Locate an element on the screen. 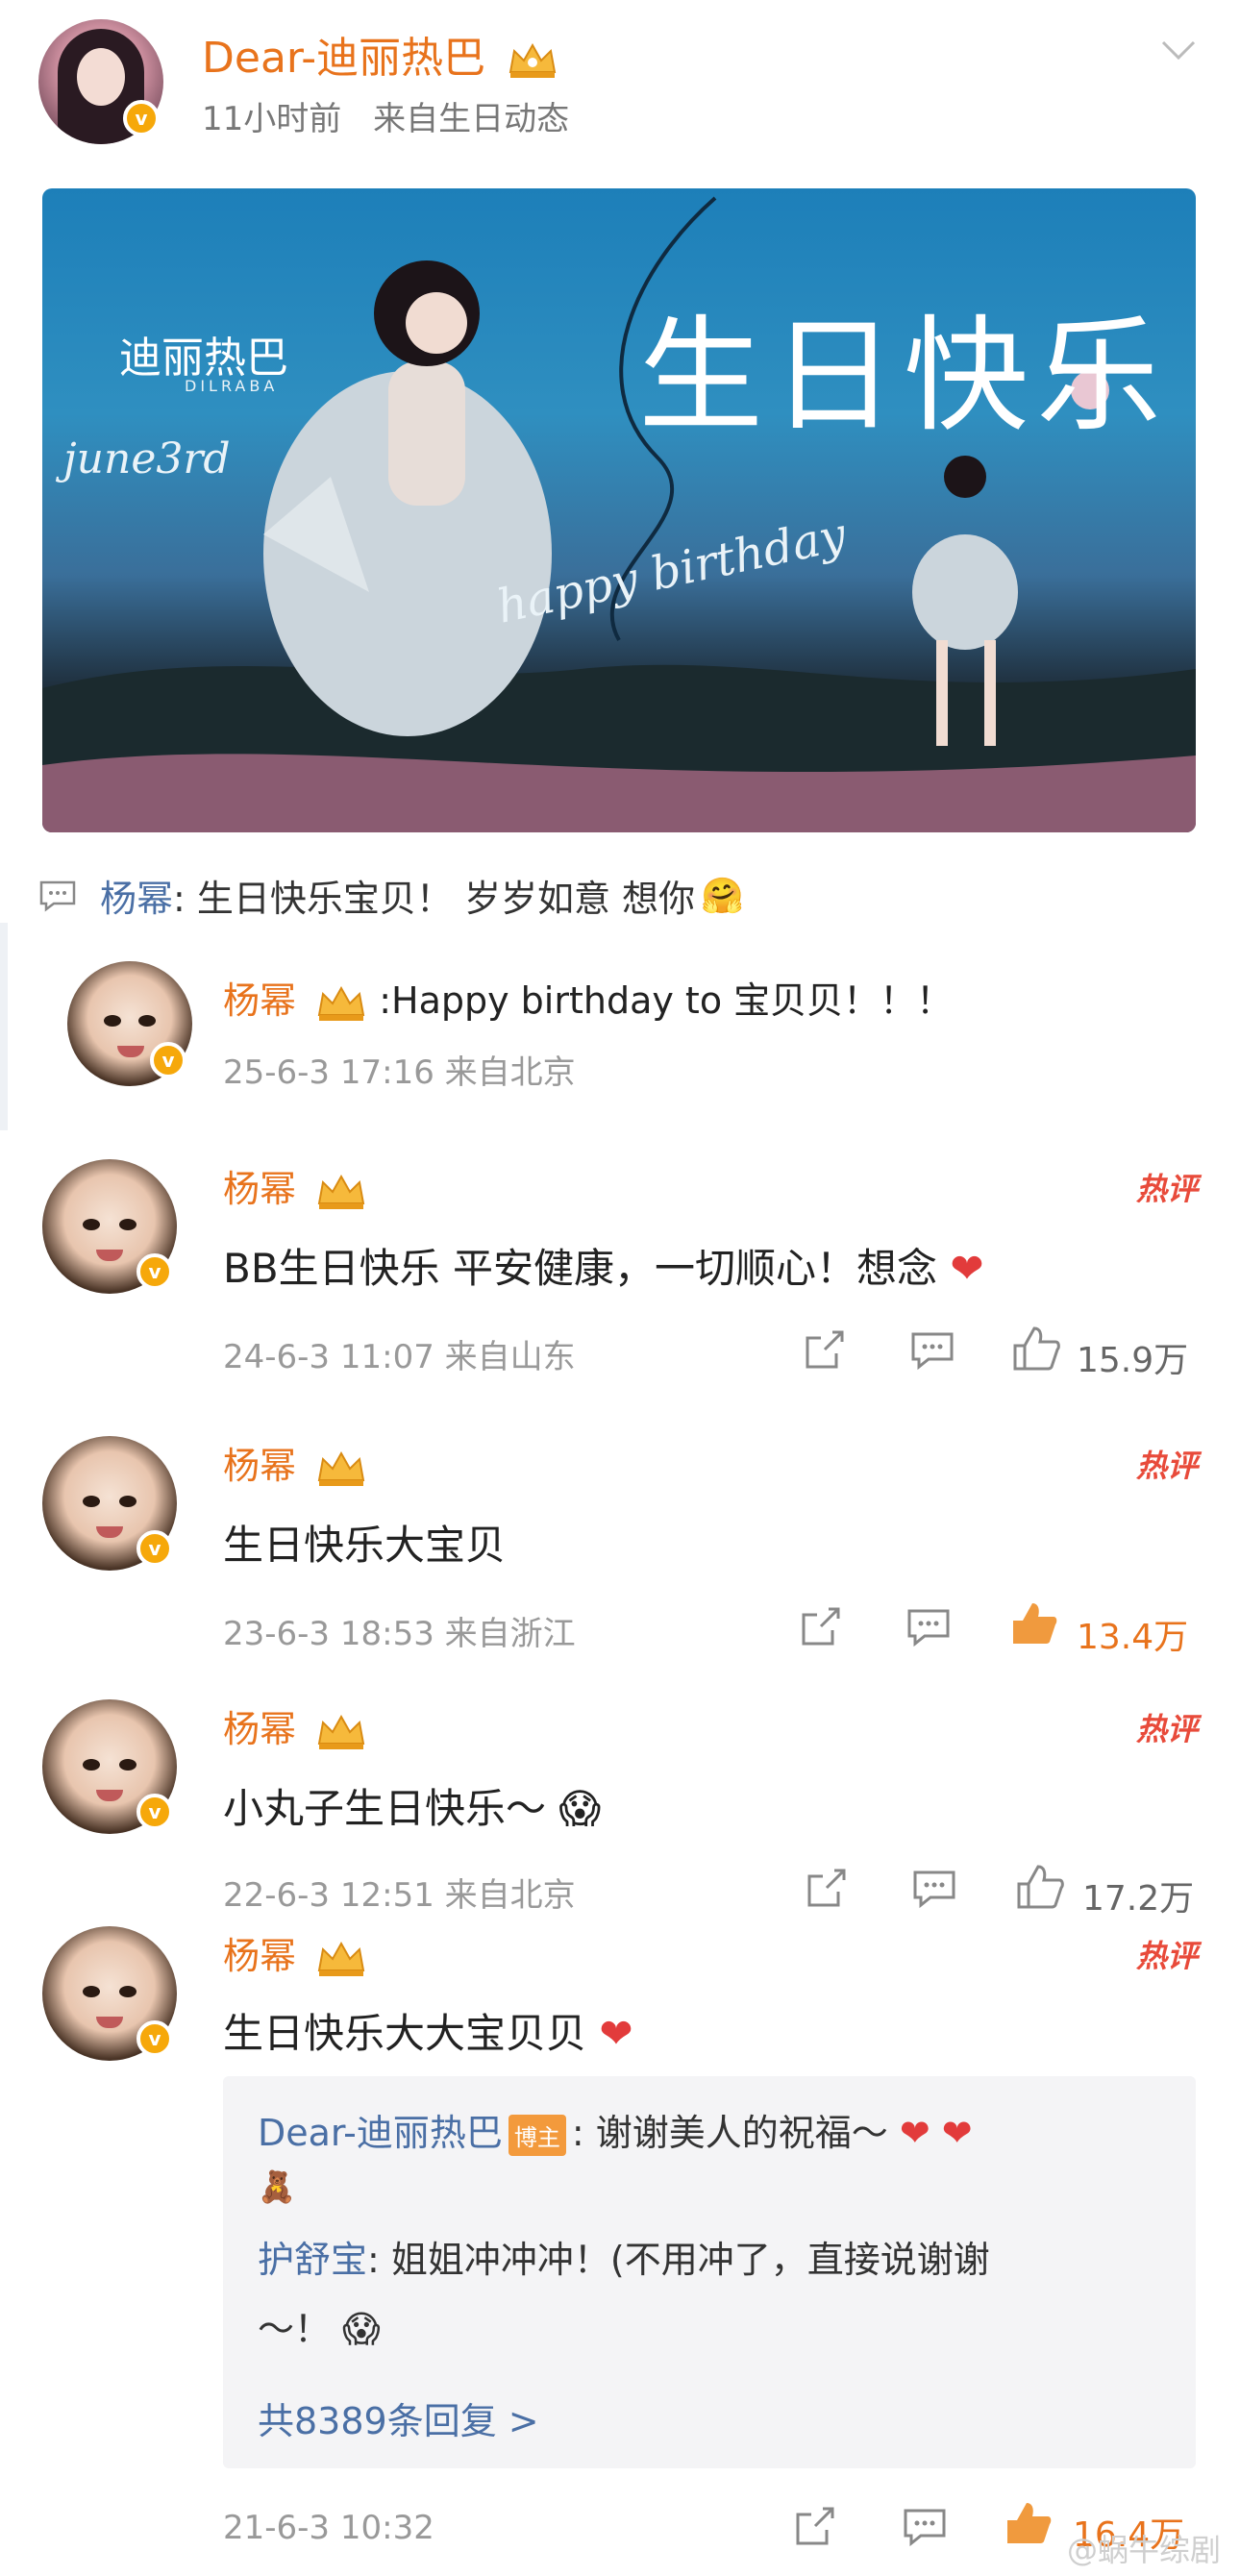 The height and width of the screenshot is (2576, 1240). comment-text: 生日快乐大宝贝 is located at coordinates (365, 1546).